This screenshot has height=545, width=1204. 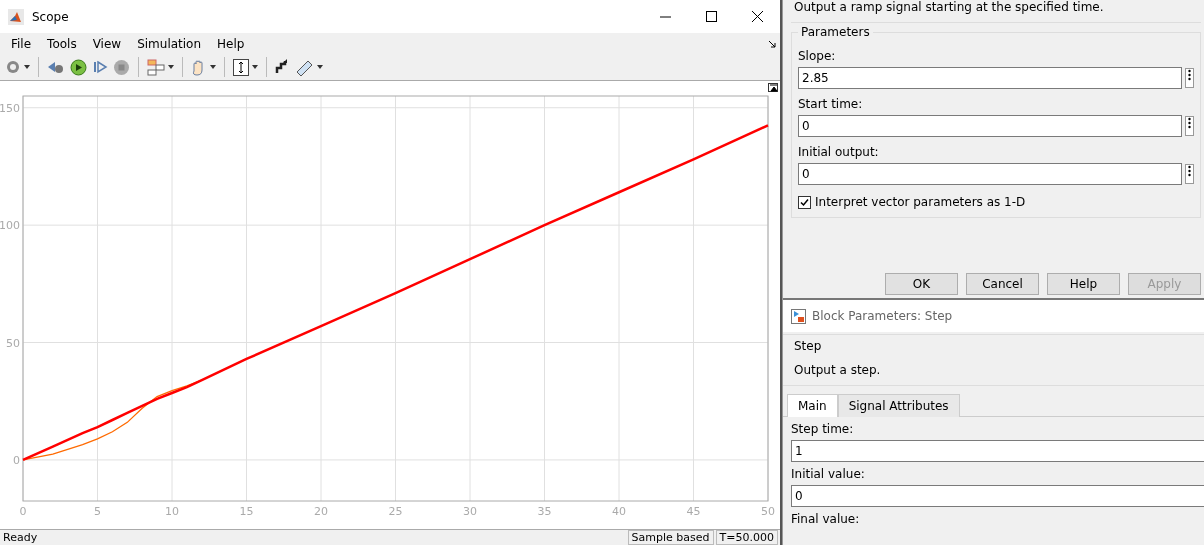 What do you see at coordinates (920, 202) in the screenshot?
I see `checkbox-label: Interpret vector parameters as 1-D` at bounding box center [920, 202].